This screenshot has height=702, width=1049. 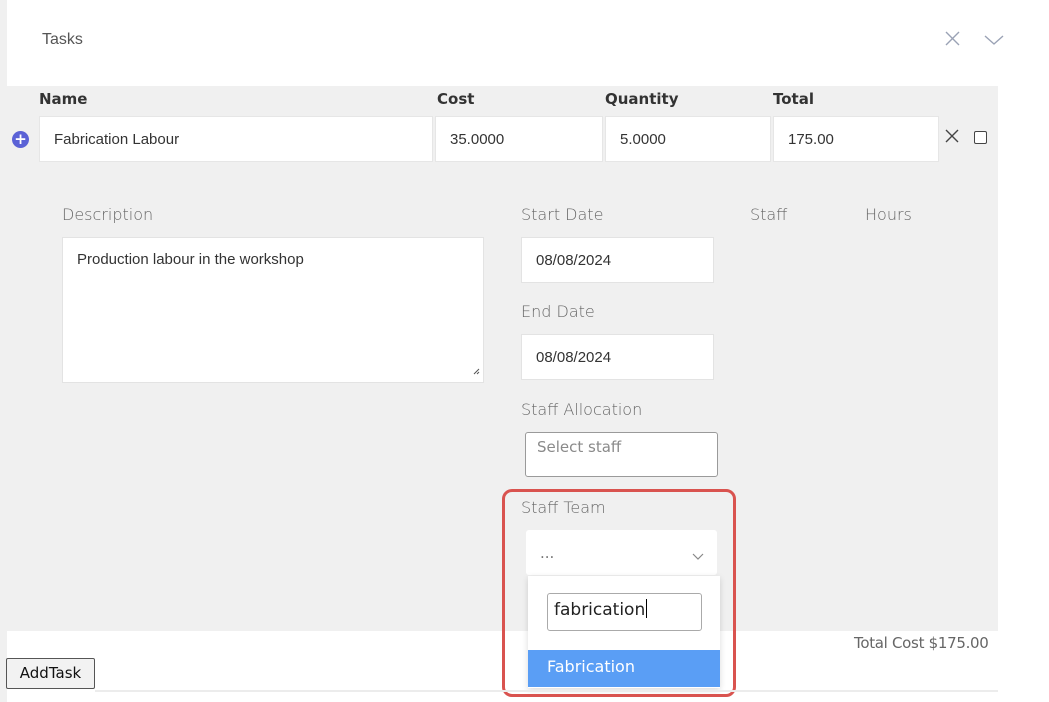 What do you see at coordinates (236, 139) in the screenshot?
I see `task-name-field: Fabrication Labour` at bounding box center [236, 139].